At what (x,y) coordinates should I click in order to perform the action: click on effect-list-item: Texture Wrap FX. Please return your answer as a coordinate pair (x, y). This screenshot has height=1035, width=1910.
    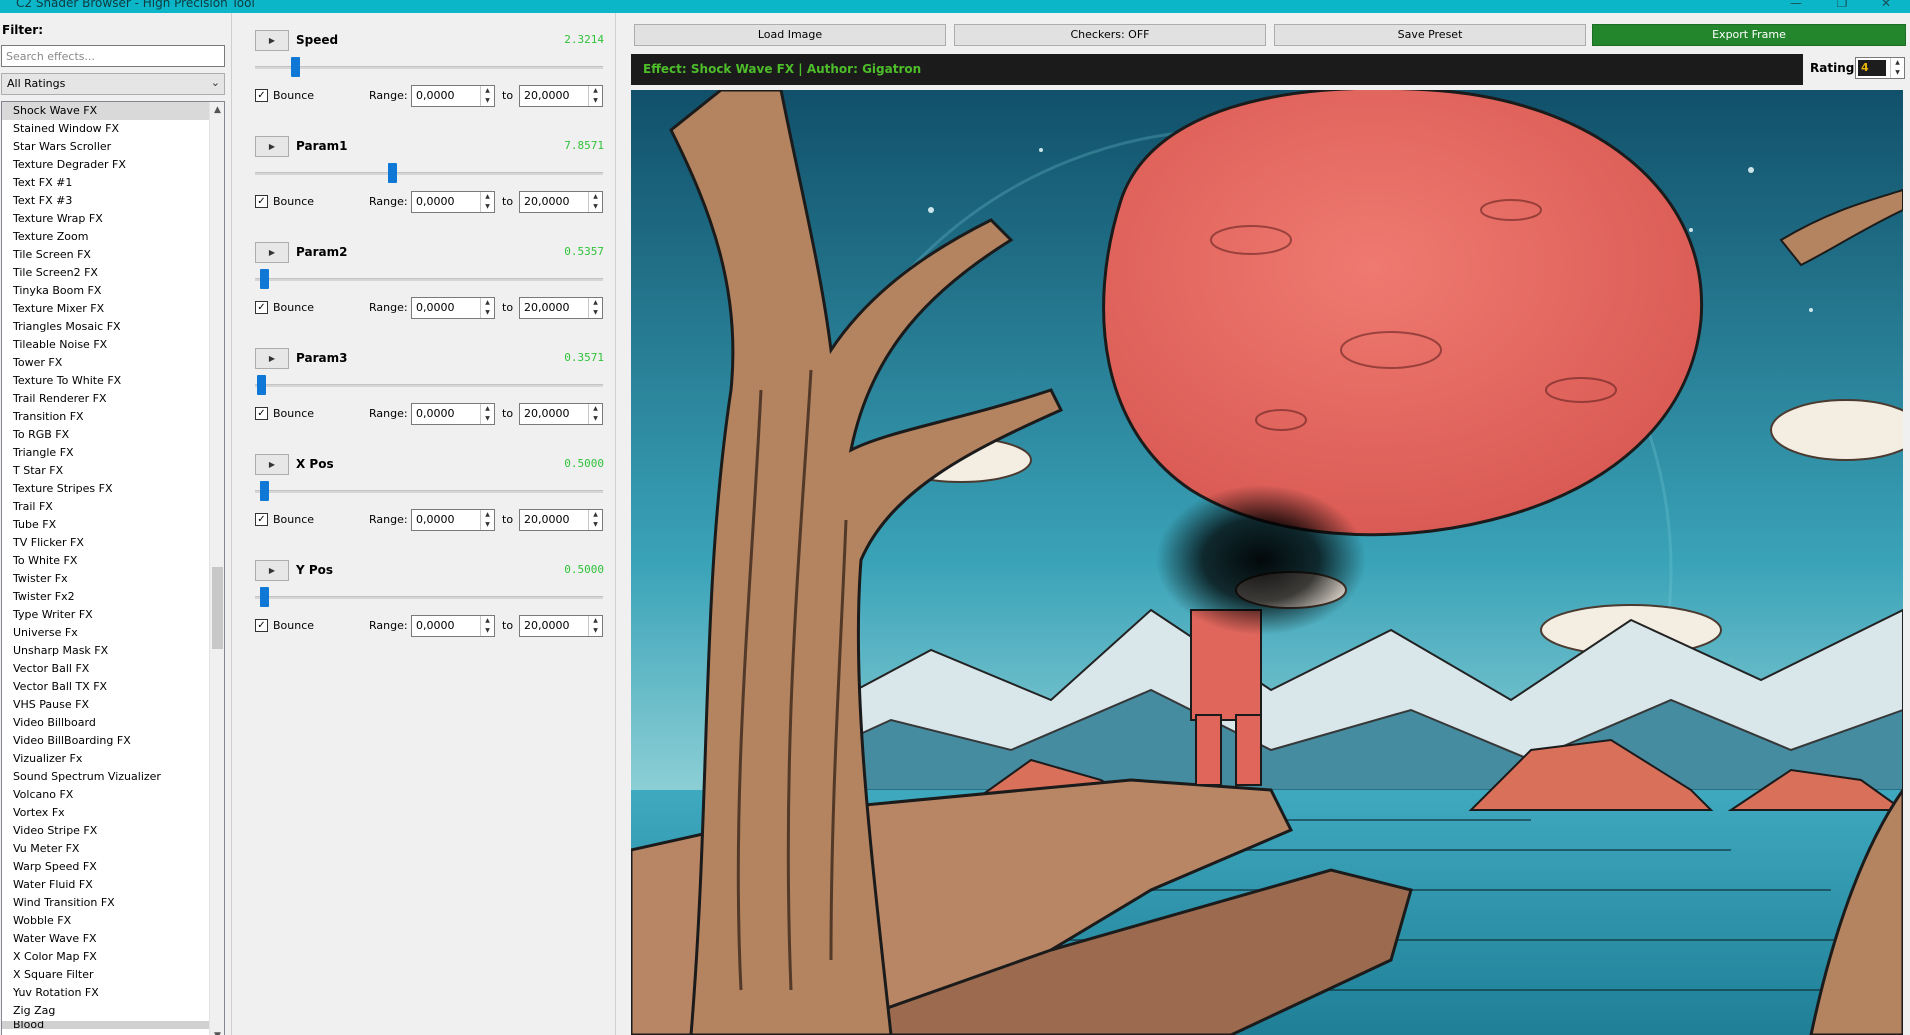
    Looking at the image, I should click on (106, 219).